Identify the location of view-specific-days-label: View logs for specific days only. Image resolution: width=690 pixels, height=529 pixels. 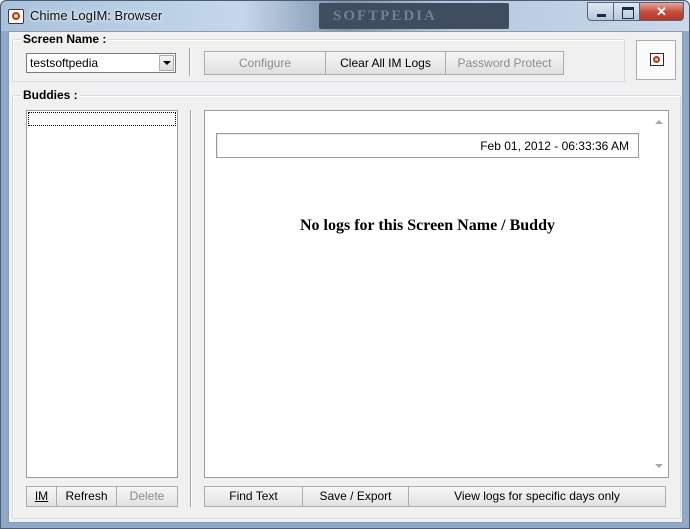
(537, 496).